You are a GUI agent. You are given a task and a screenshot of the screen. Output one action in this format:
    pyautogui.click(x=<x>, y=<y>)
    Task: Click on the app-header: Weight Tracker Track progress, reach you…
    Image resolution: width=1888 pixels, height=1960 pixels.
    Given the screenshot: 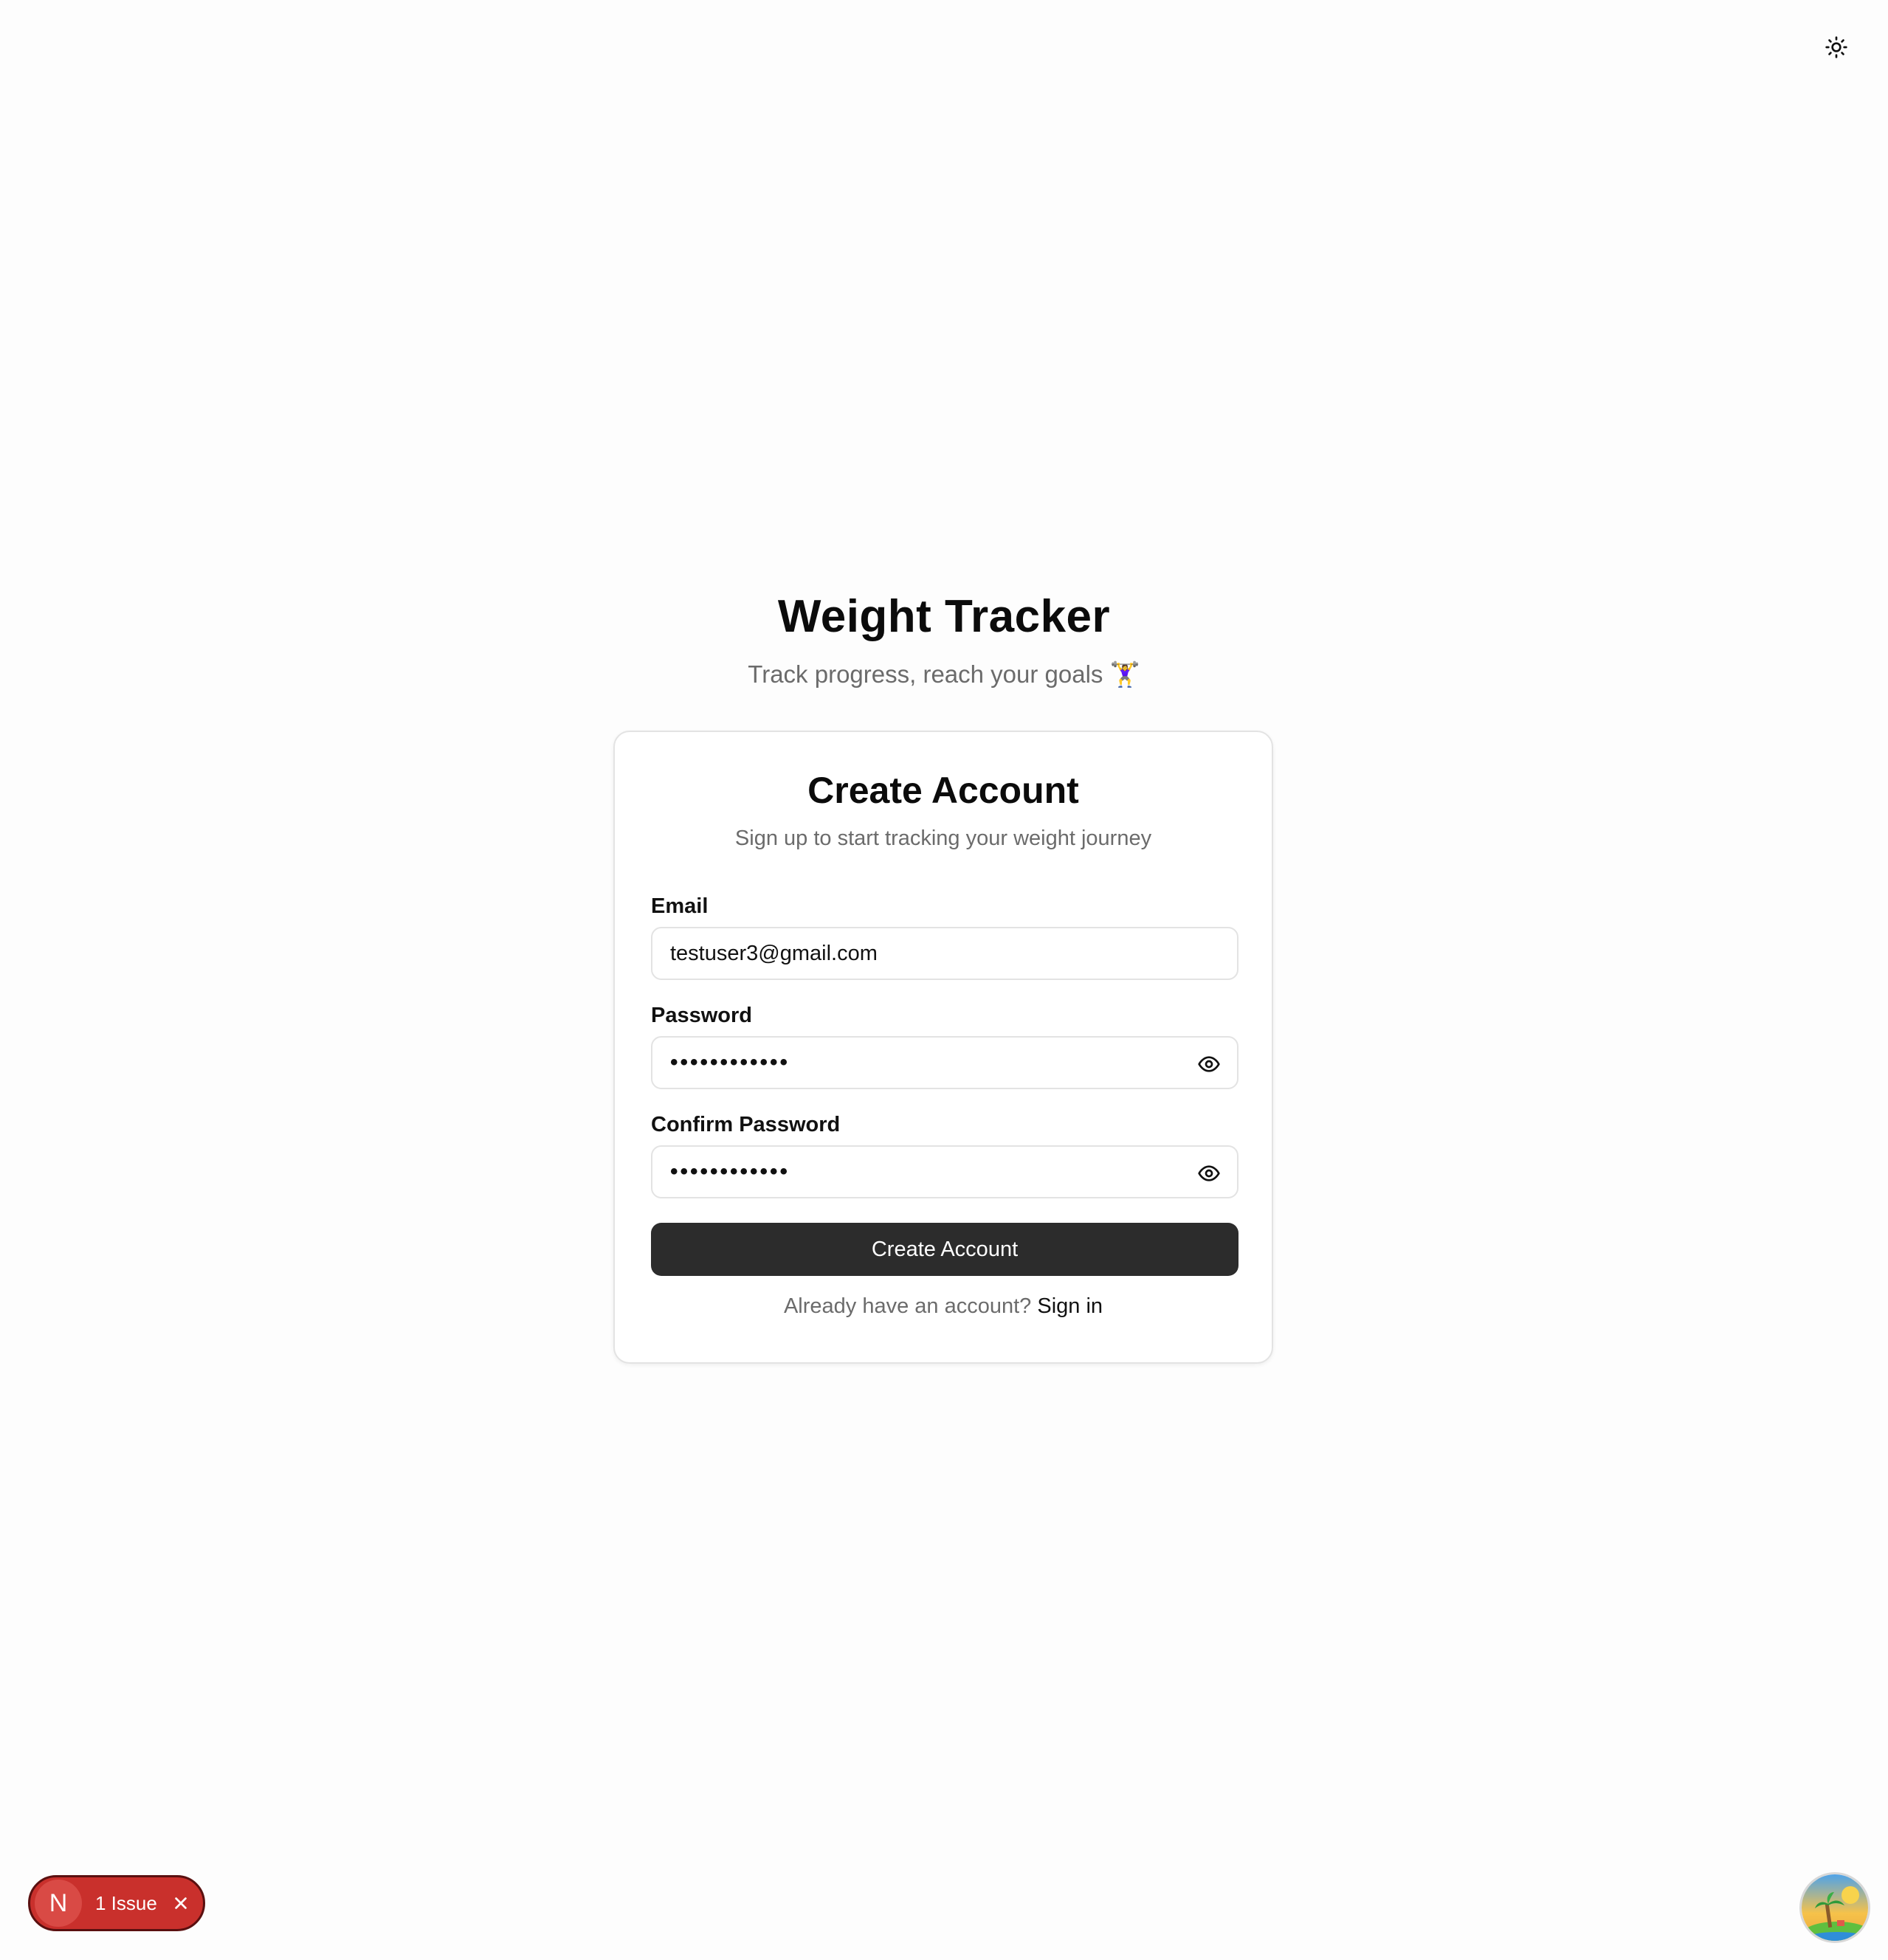 What is the action you would take?
    pyautogui.click(x=944, y=639)
    